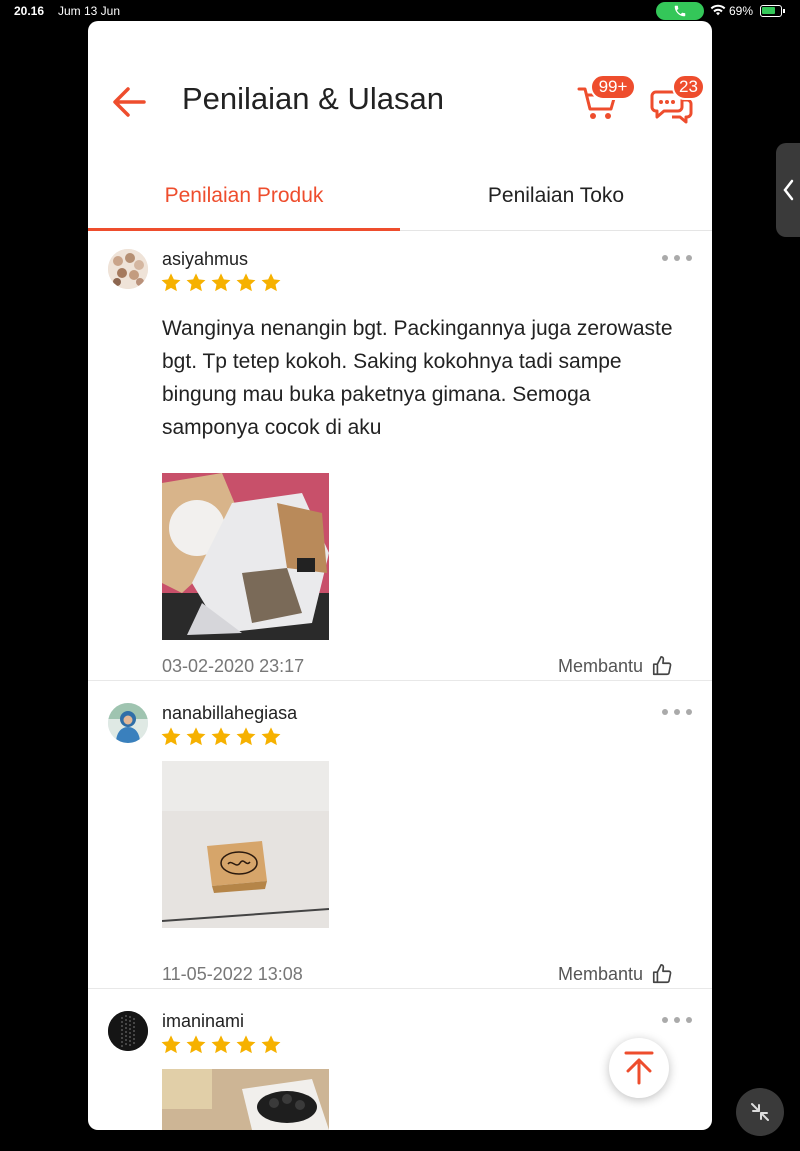  Describe the element at coordinates (772, 11) in the screenshot. I see `battery-icon` at that location.